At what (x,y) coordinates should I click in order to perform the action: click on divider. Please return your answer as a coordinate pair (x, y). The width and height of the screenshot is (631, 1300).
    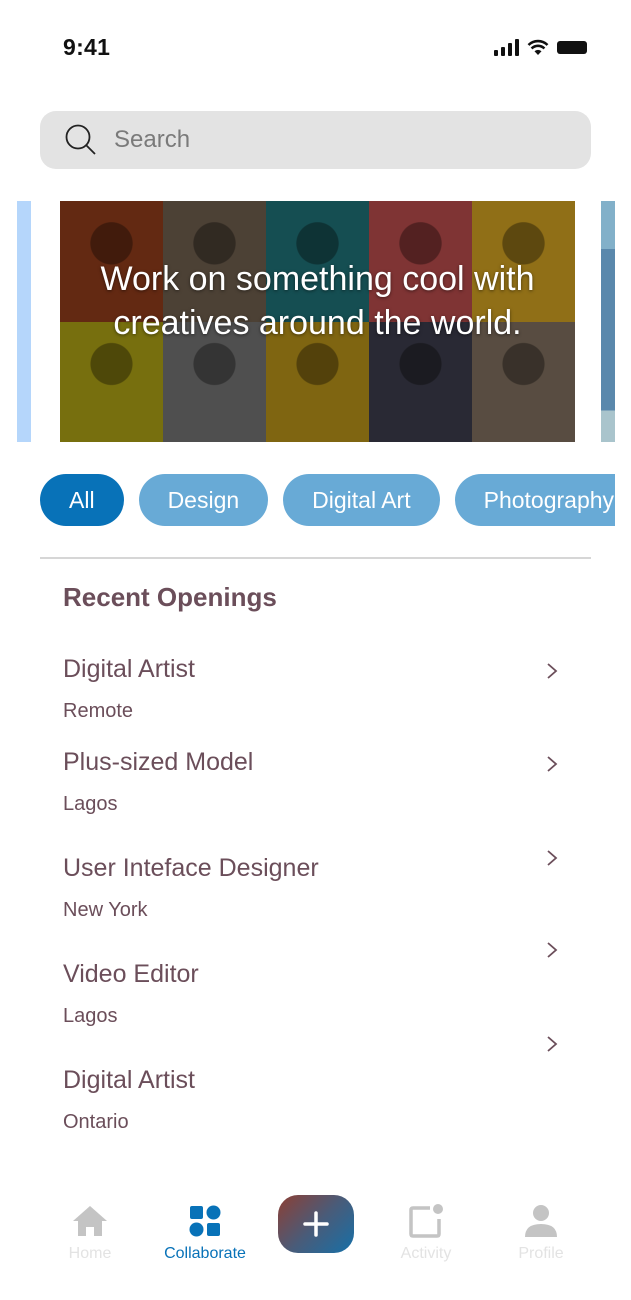
    Looking at the image, I should click on (315, 558).